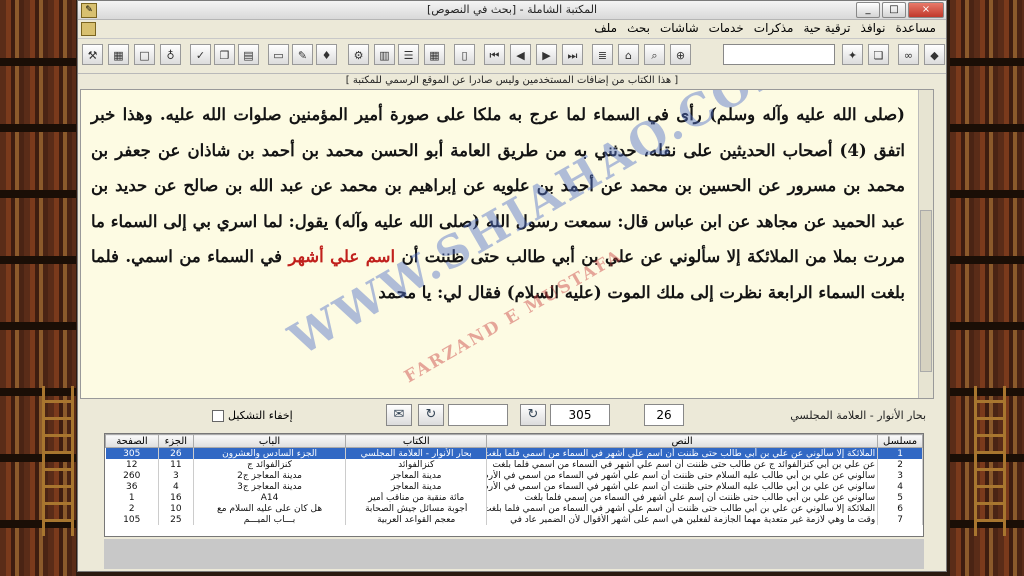  What do you see at coordinates (434, 54) in the screenshot?
I see `grid-icon: ▦` at bounding box center [434, 54].